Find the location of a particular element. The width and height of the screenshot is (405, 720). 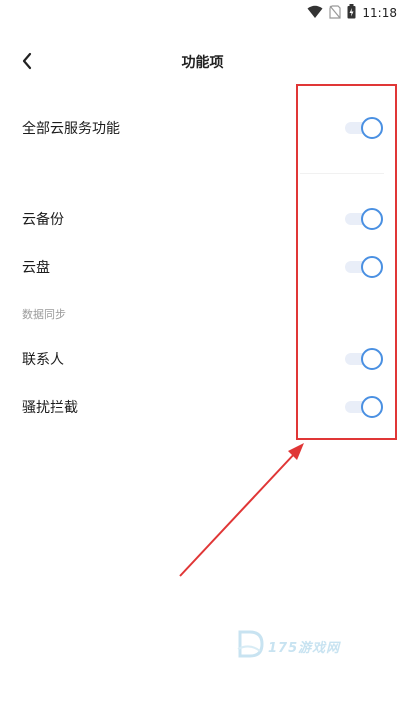

status-bar: 11:18 is located at coordinates (202, 13).